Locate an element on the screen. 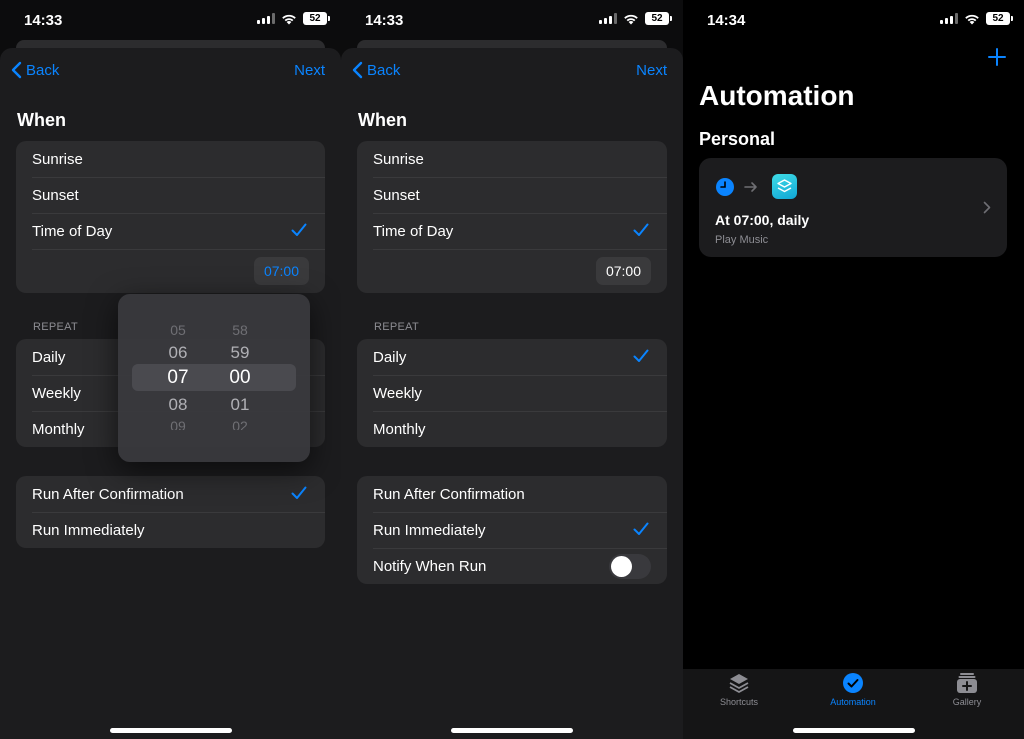  arrow-right-icon is located at coordinates (750, 187).